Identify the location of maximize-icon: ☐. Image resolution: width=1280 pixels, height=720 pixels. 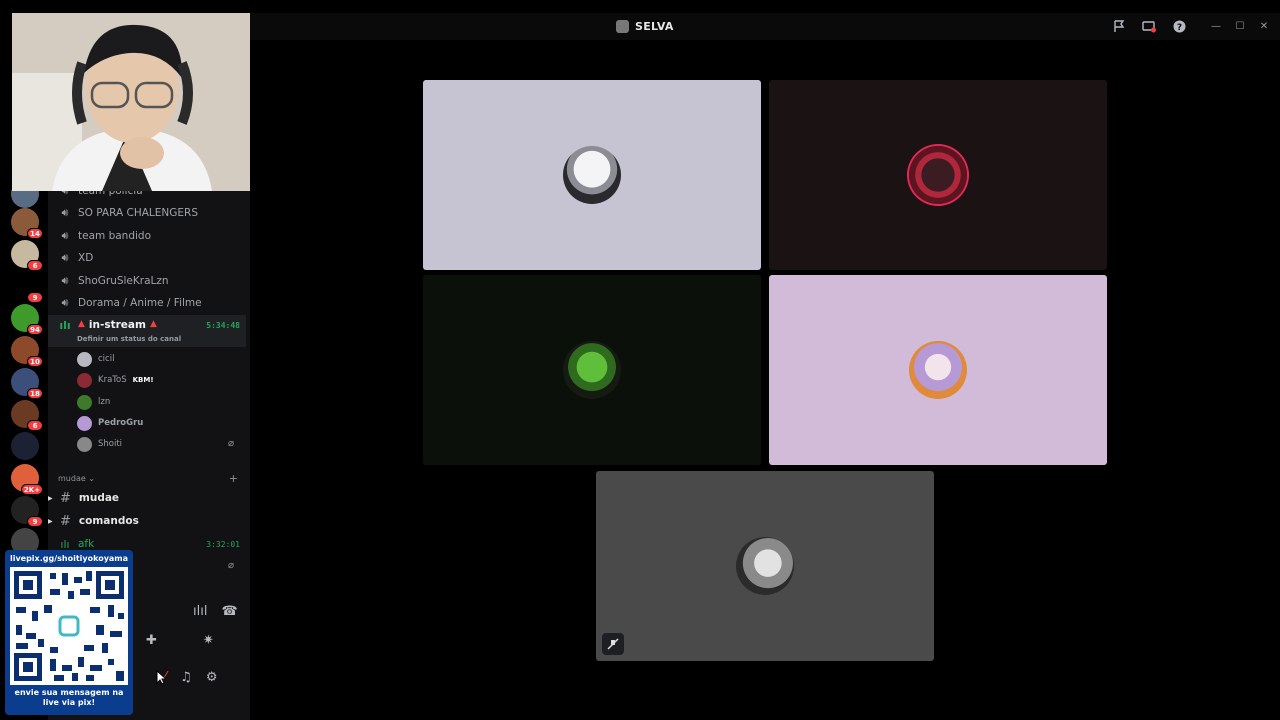
(1240, 26).